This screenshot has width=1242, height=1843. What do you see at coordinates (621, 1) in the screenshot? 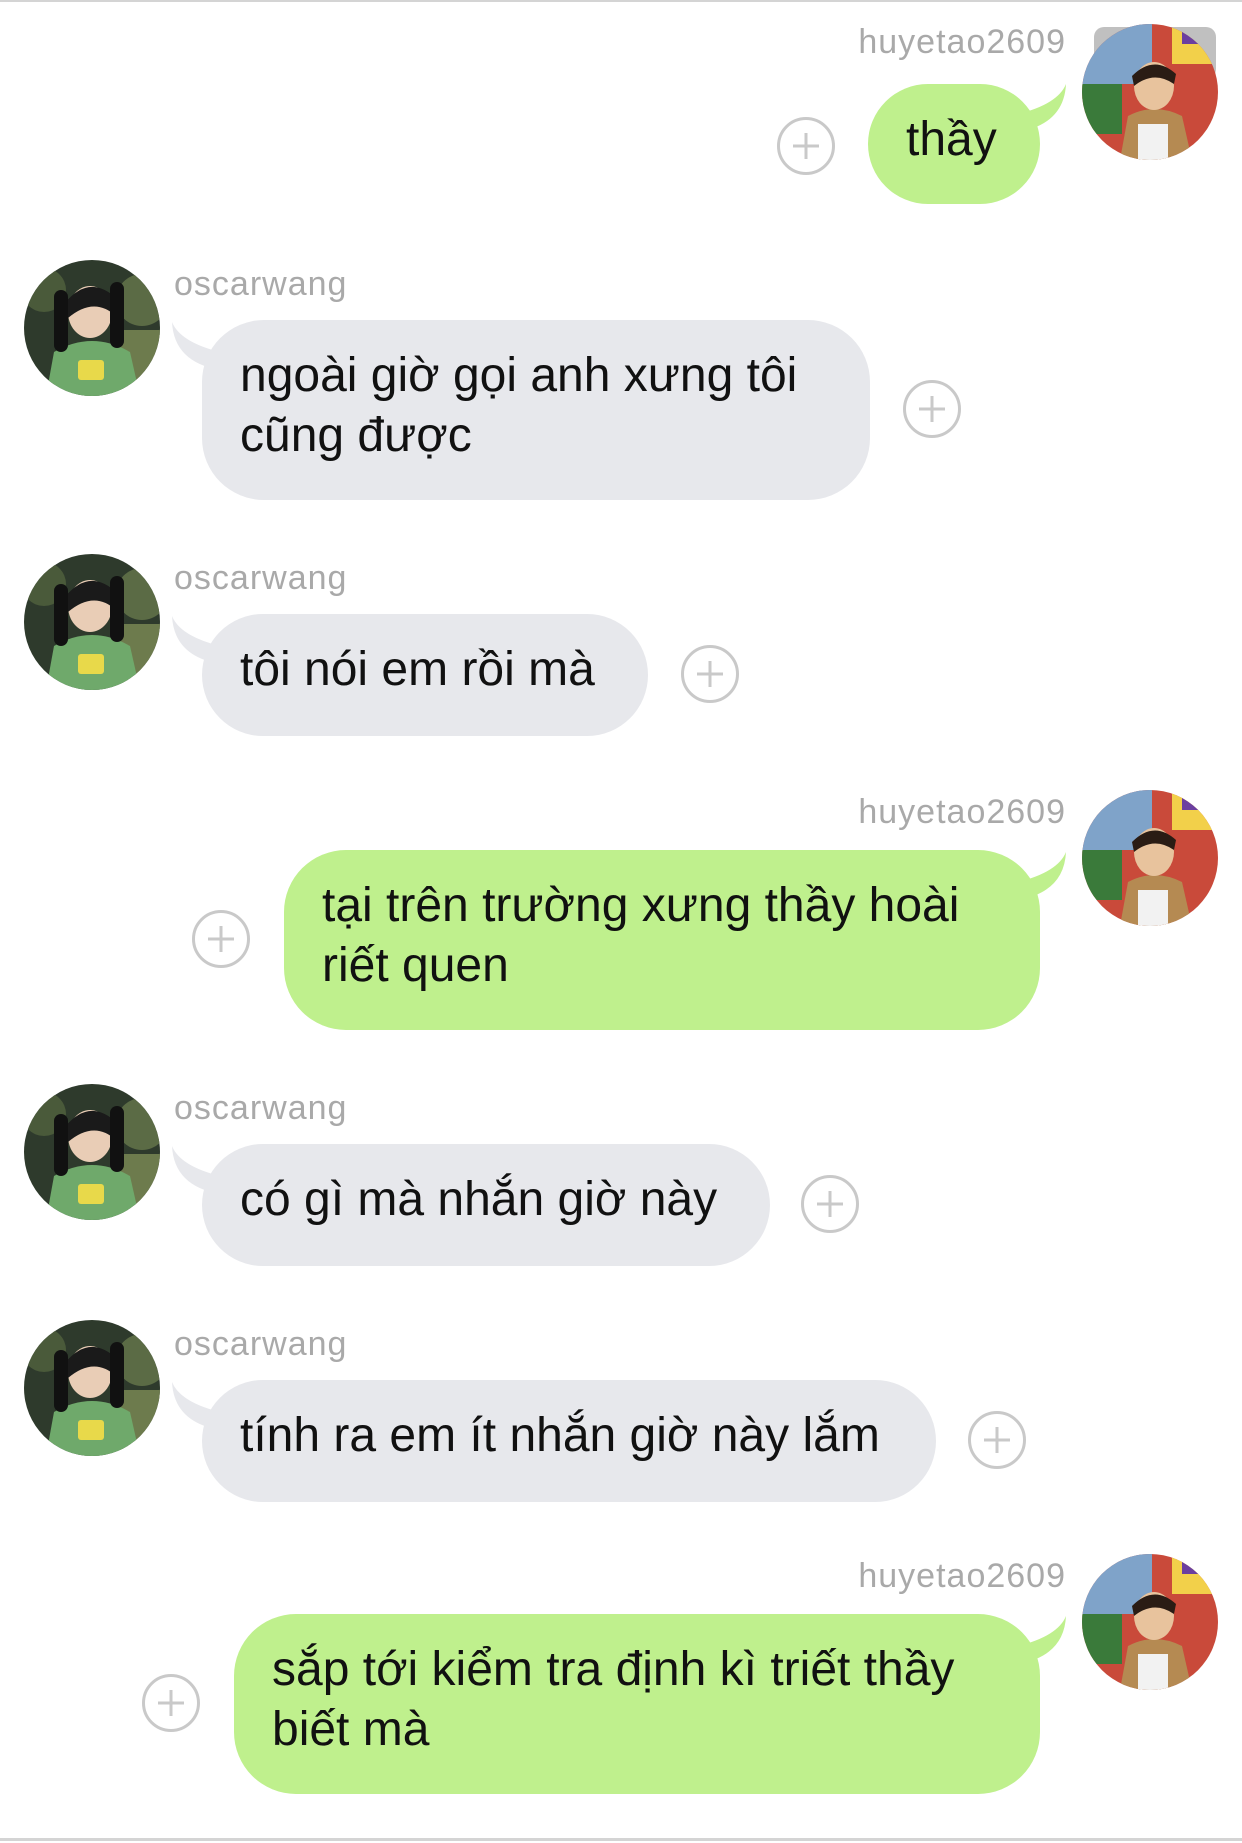
I see `top-divider` at bounding box center [621, 1].